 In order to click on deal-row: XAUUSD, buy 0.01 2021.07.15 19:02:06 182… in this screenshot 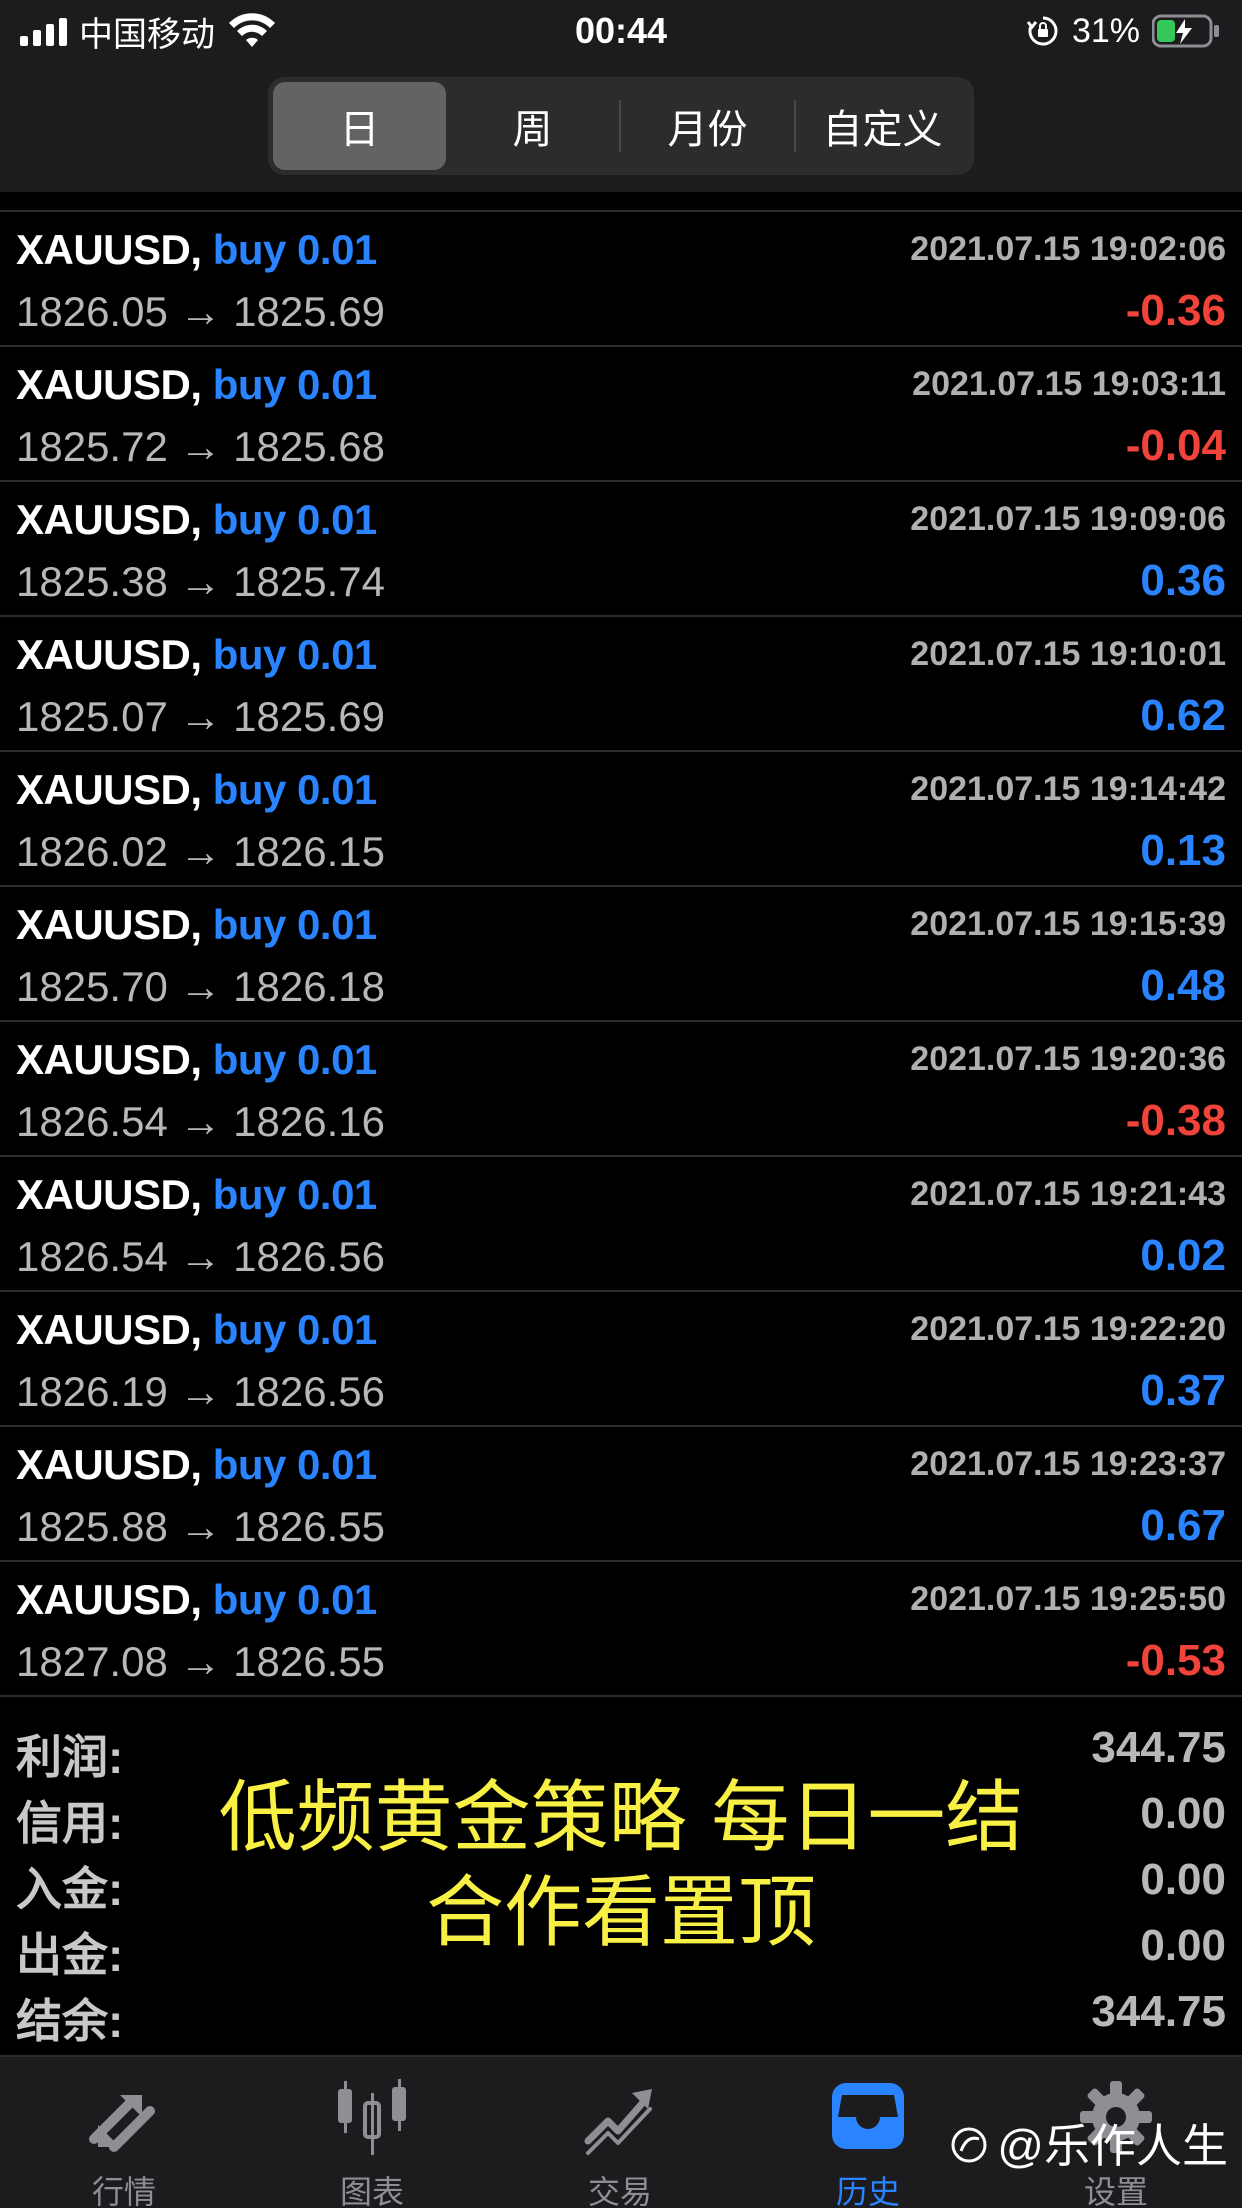, I will do `click(621, 279)`.